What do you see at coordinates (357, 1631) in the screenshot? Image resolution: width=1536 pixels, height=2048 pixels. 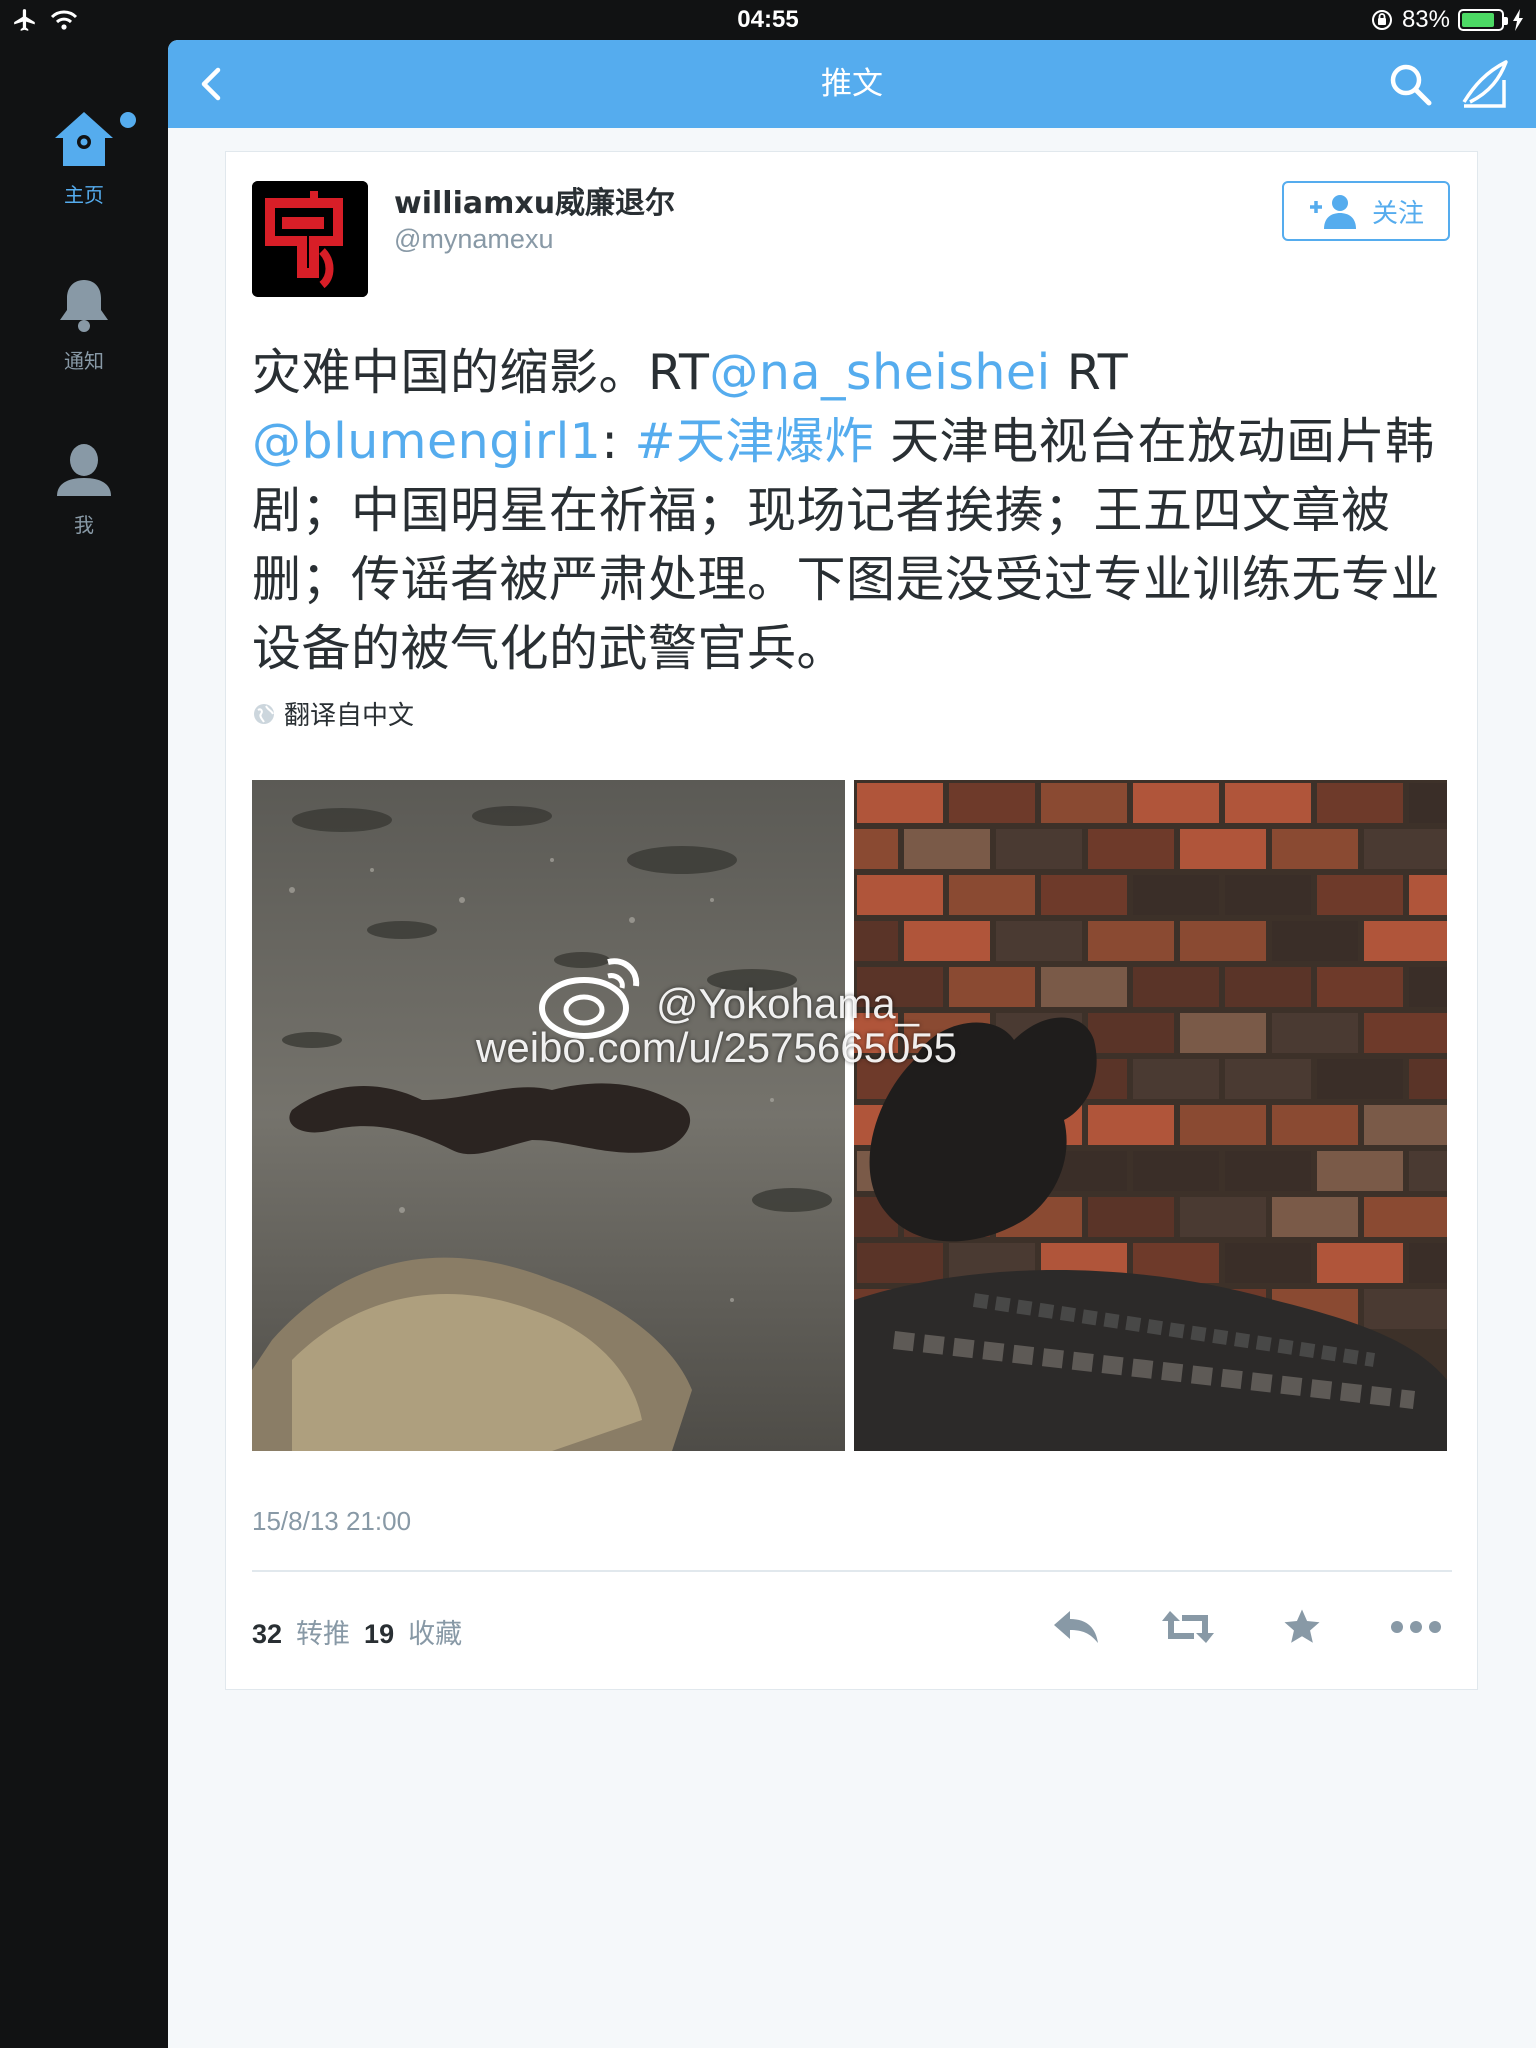 I see `tweet-stats: 32 转推 19 收藏` at bounding box center [357, 1631].